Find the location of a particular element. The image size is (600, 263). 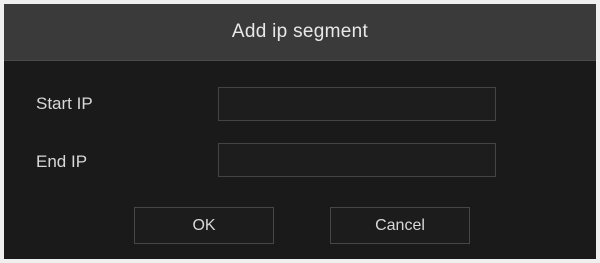

end-ip-label: End IP is located at coordinates (62, 161).